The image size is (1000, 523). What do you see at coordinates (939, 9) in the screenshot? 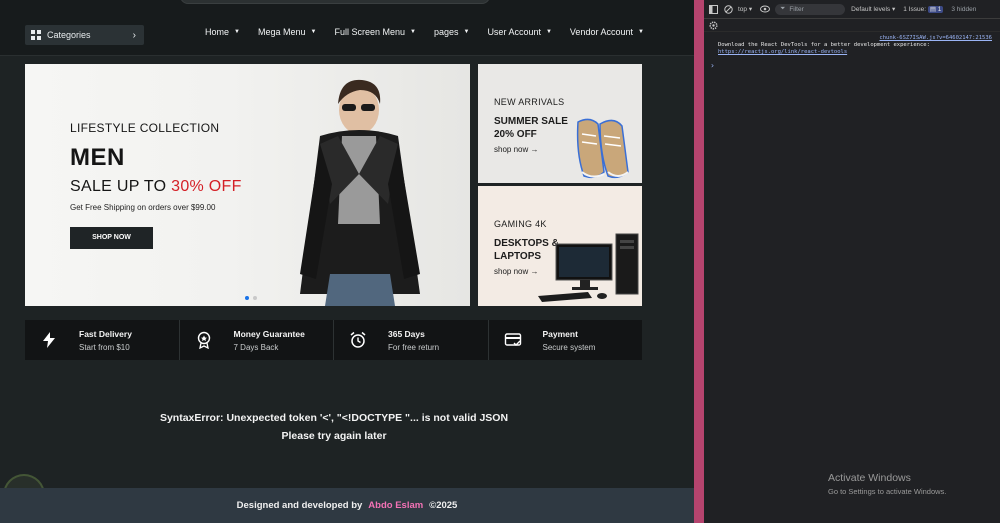
I see `issues-count: 1` at bounding box center [939, 9].